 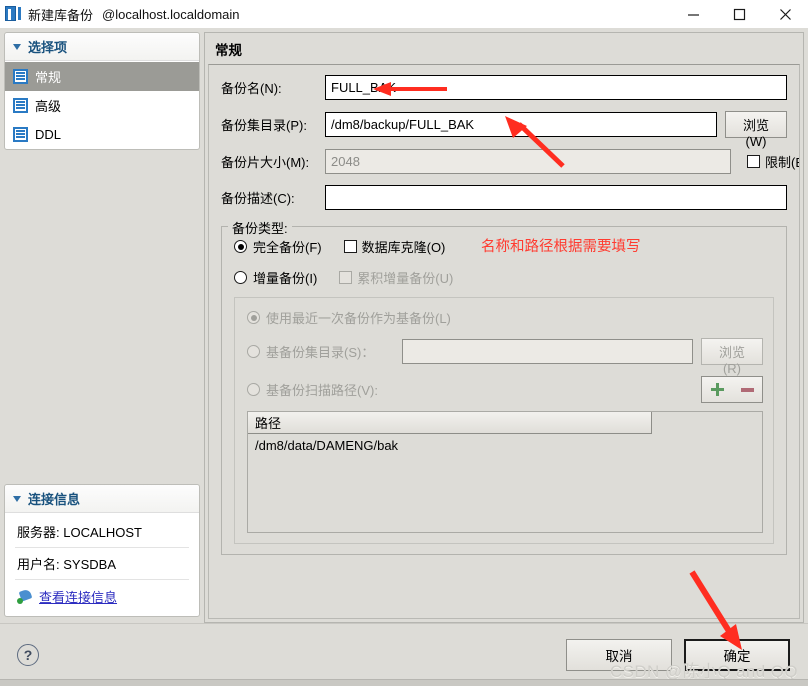 I want to click on limit-checkbox-wrap: 限制(E), so click(x=773, y=161).